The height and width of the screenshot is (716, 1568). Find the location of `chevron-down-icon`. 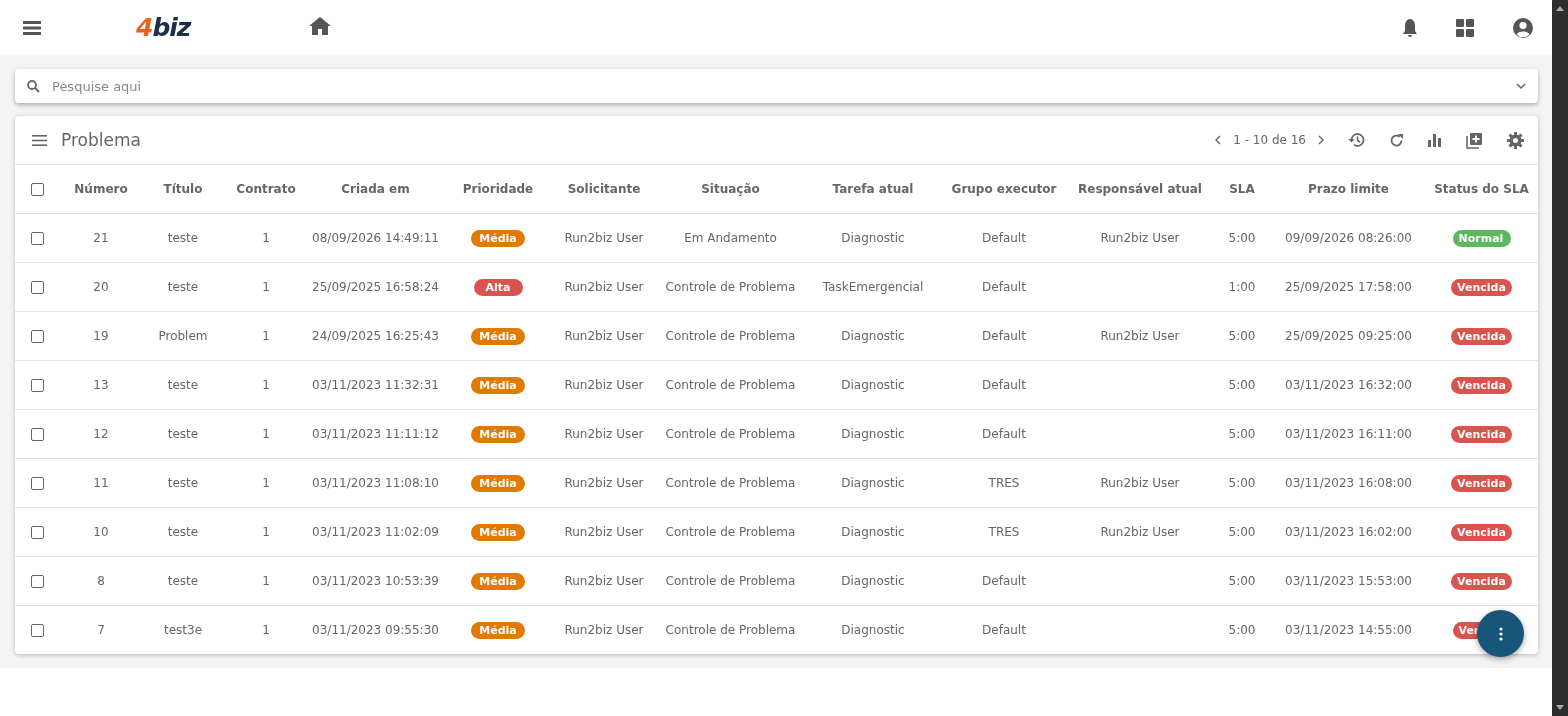

chevron-down-icon is located at coordinates (1521, 86).